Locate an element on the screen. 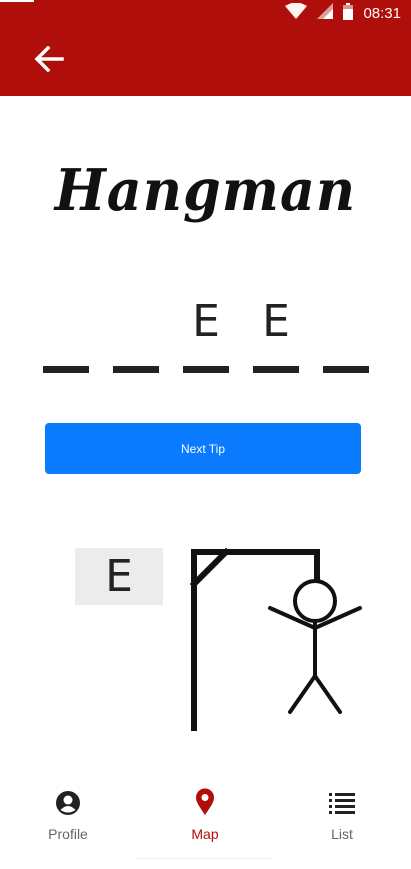  nav-label: Profile is located at coordinates (68, 834).